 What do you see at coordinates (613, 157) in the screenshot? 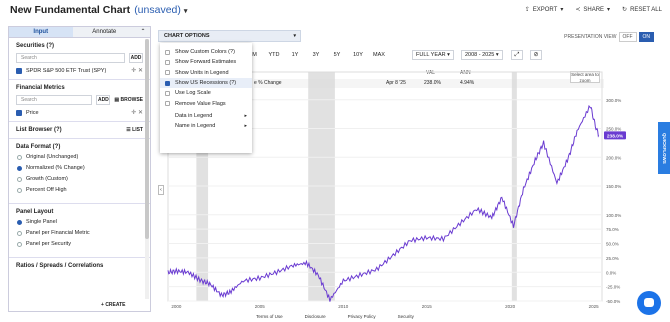
I see `y-tick-label: 200.0%` at bounding box center [613, 157].